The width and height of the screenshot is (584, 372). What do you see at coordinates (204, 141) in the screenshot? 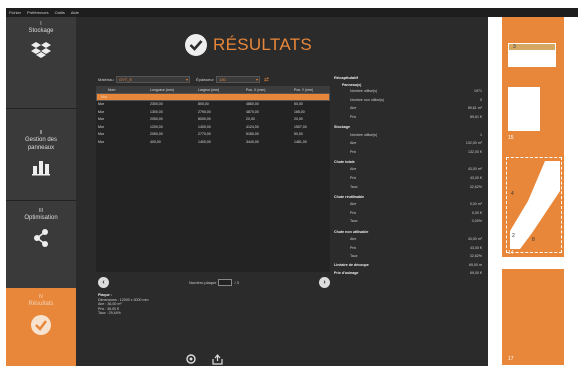
I see `table-cell: 1400,00` at bounding box center [204, 141].